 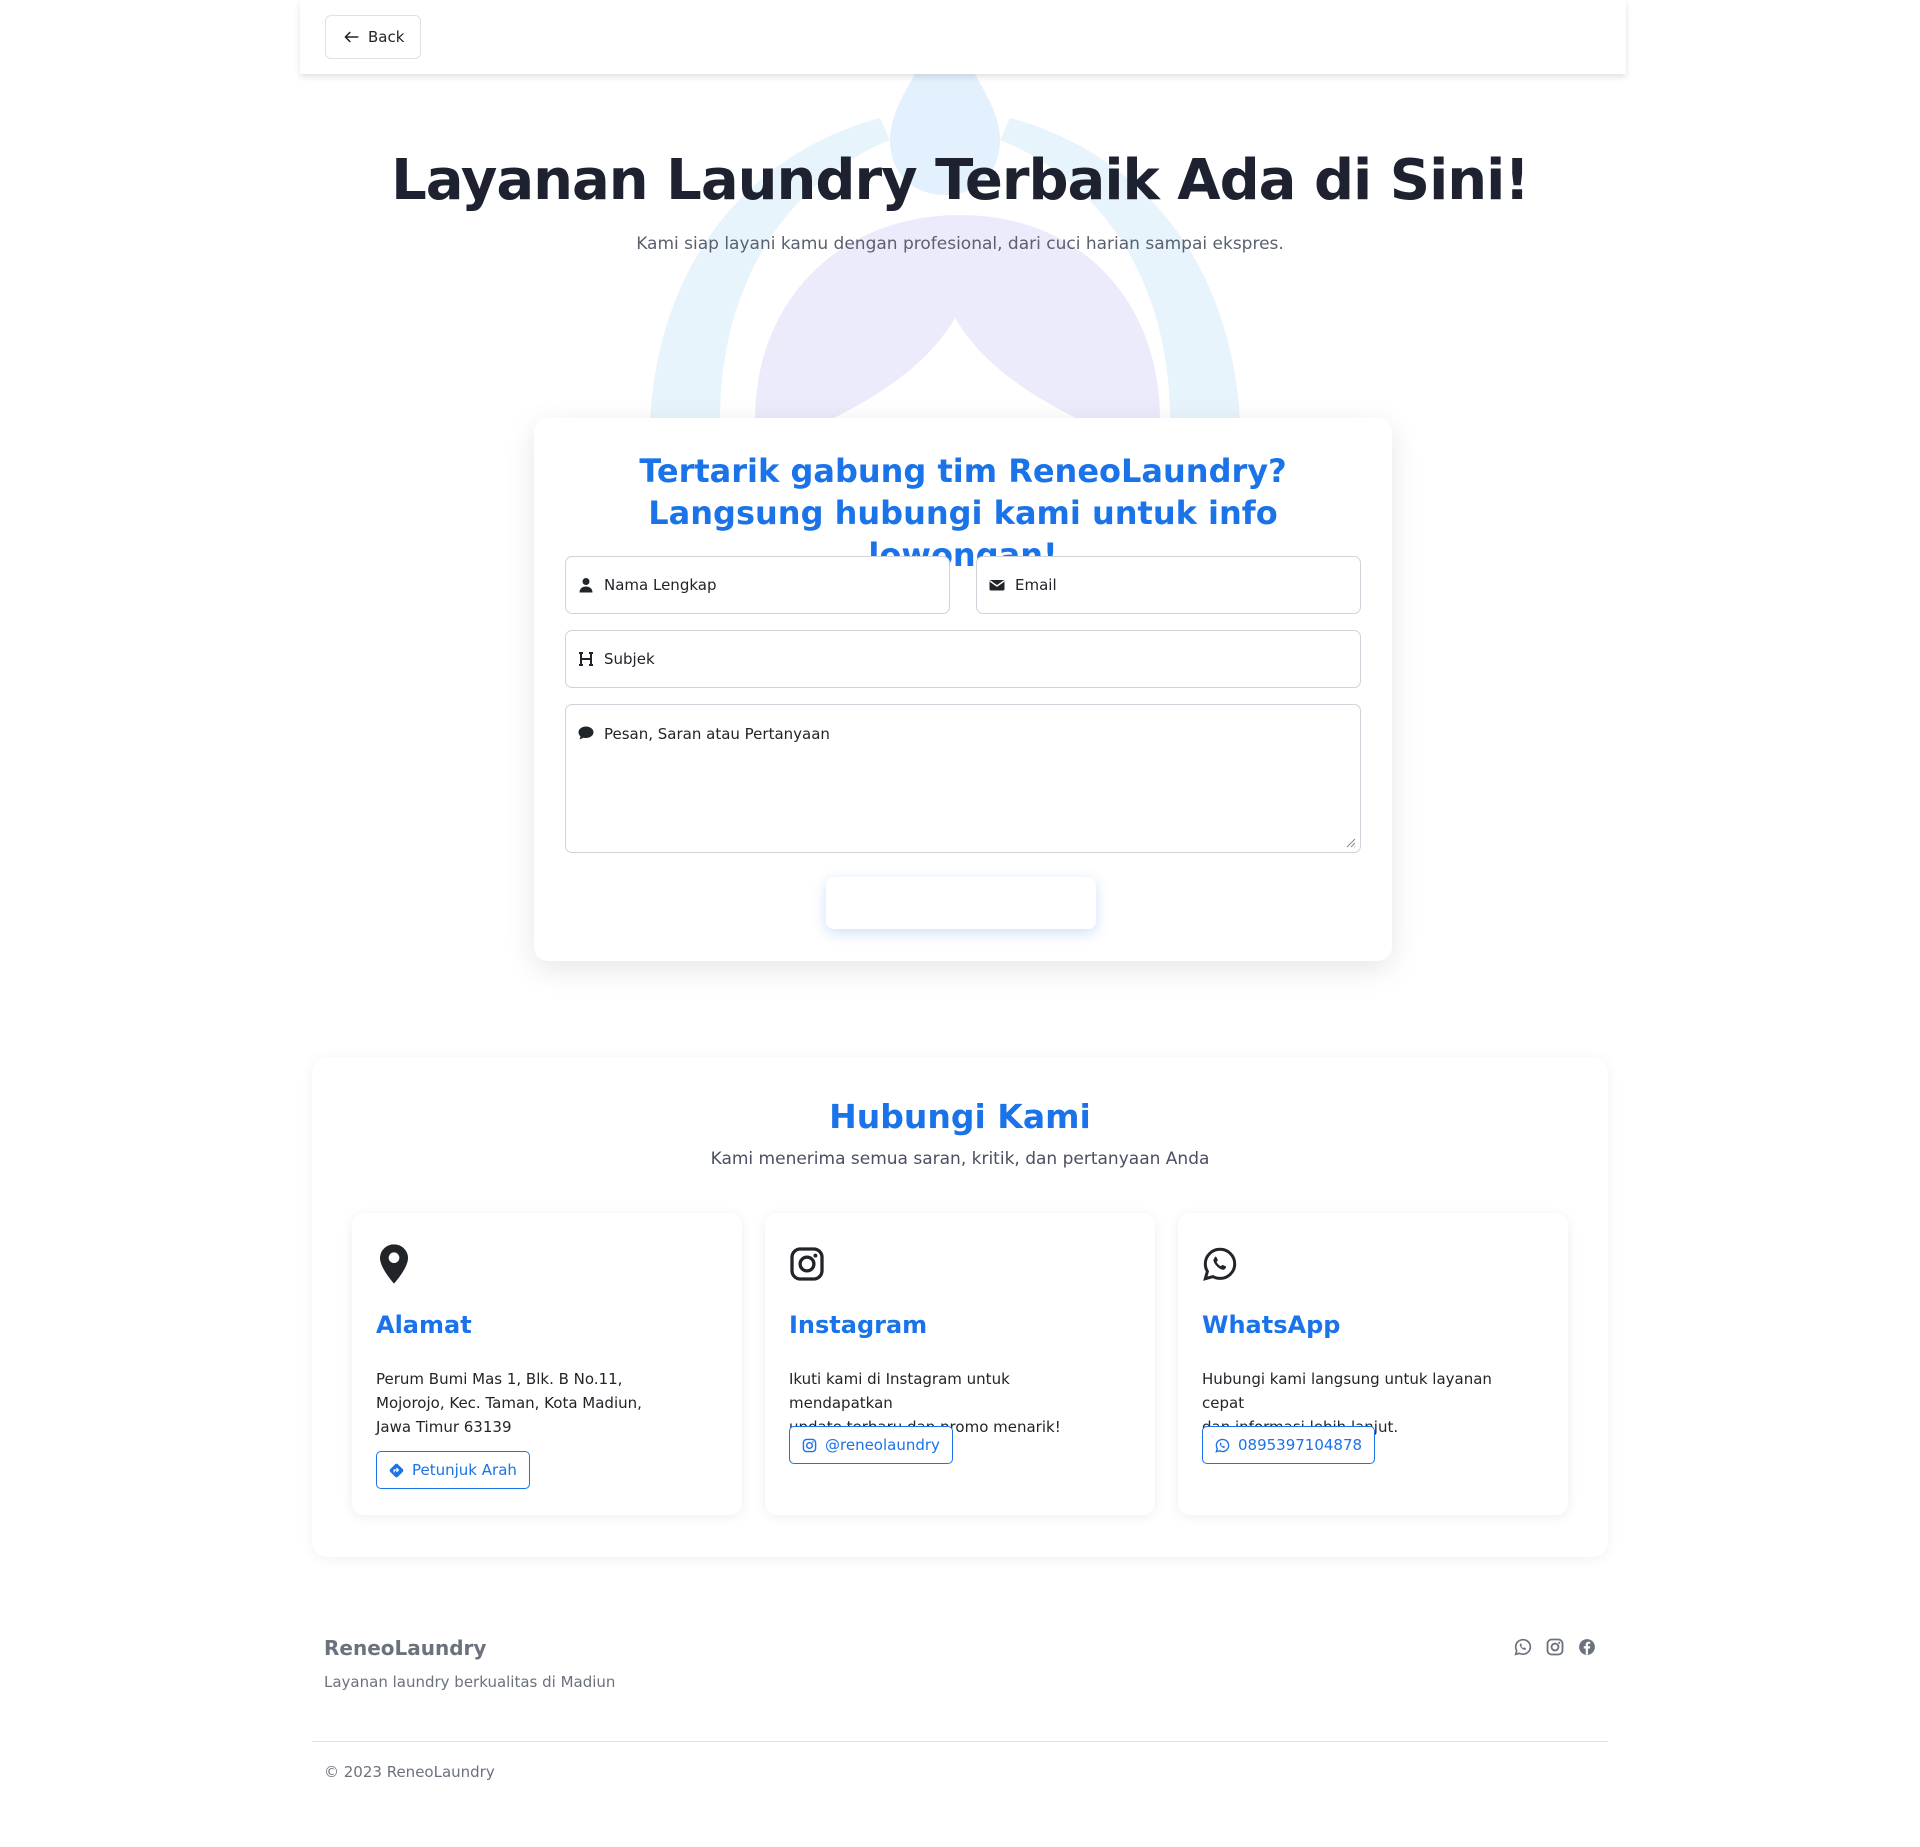 I want to click on footer-tagline: Layanan laundry berkualitas di Madiun, so click(x=470, y=1682).